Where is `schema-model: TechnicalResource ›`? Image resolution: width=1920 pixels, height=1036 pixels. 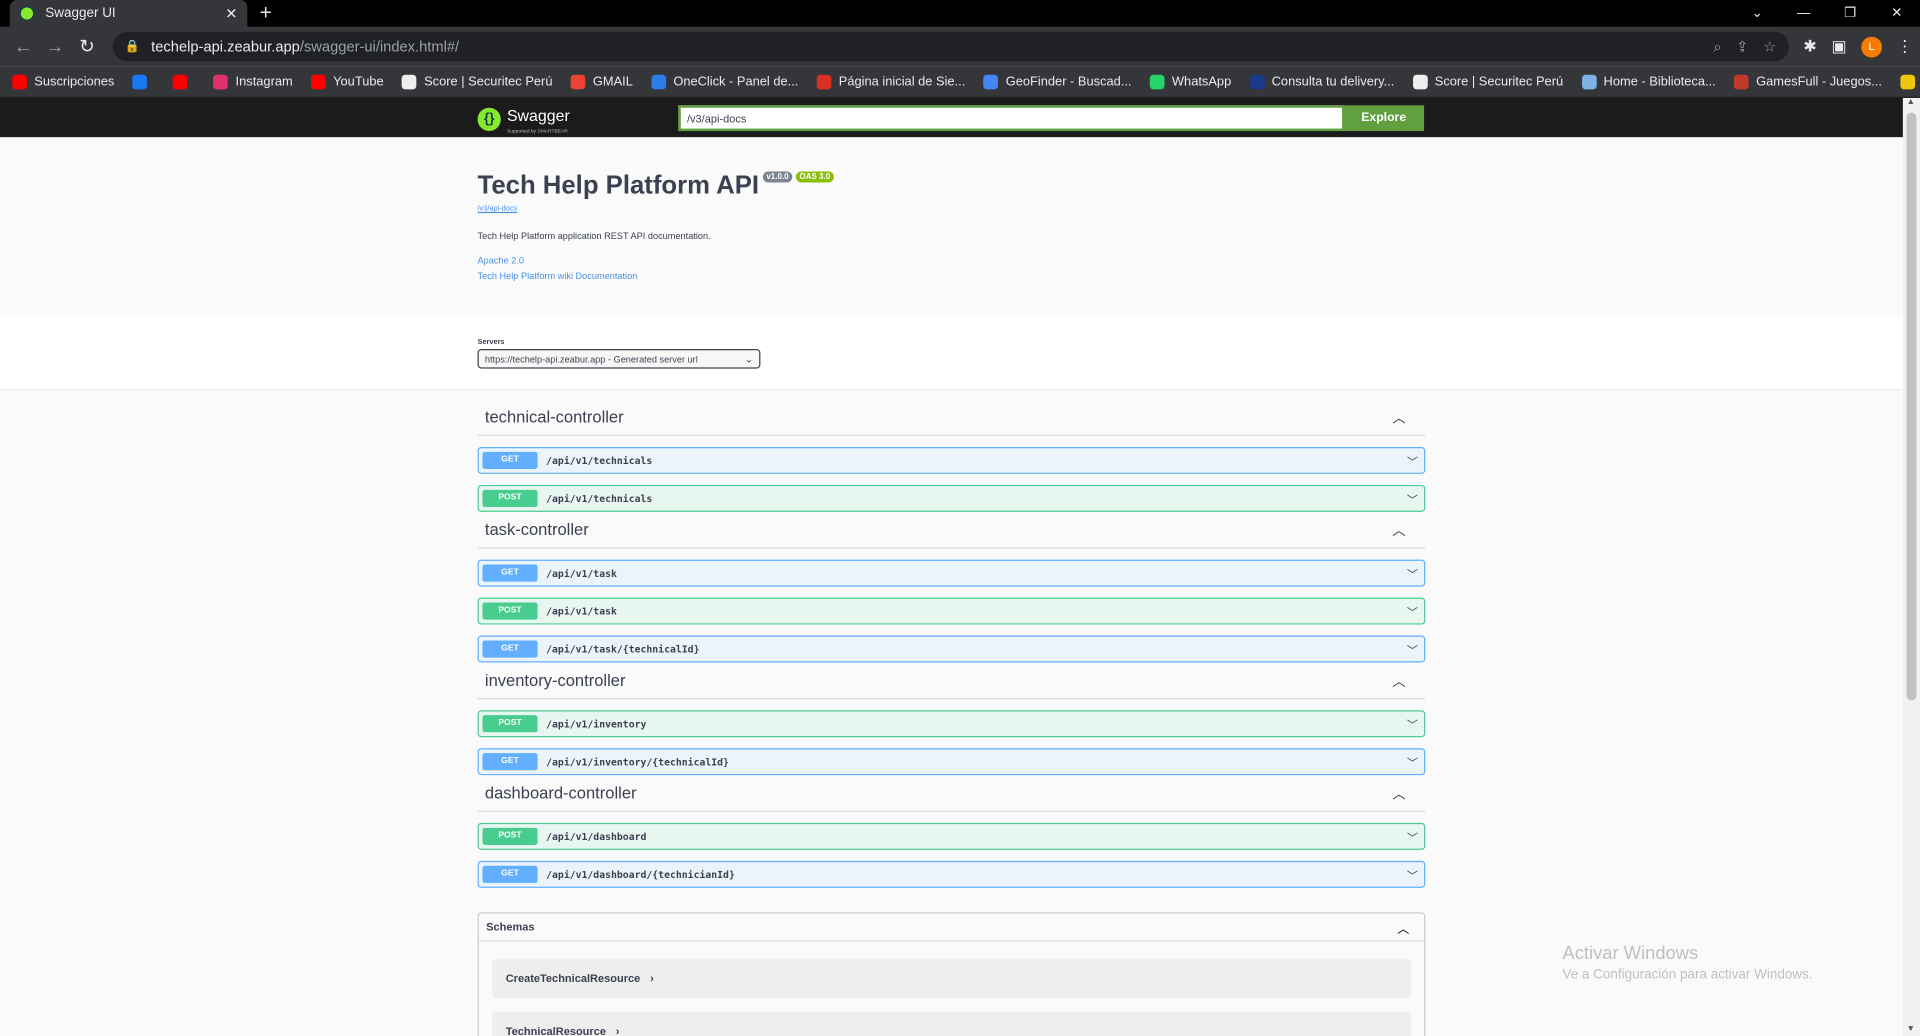
schema-model: TechnicalResource › is located at coordinates (951, 1023).